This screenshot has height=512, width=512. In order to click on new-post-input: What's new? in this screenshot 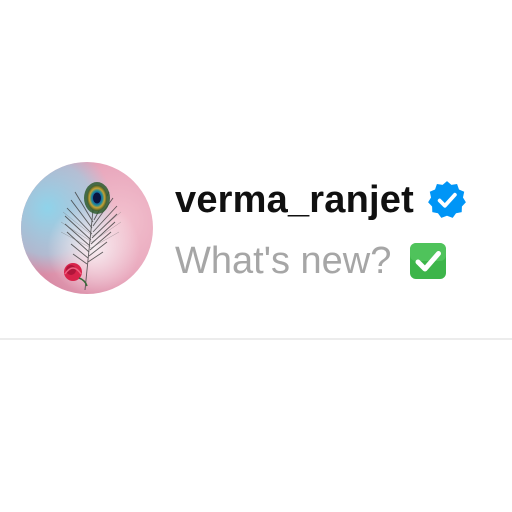, I will do `click(311, 261)`.